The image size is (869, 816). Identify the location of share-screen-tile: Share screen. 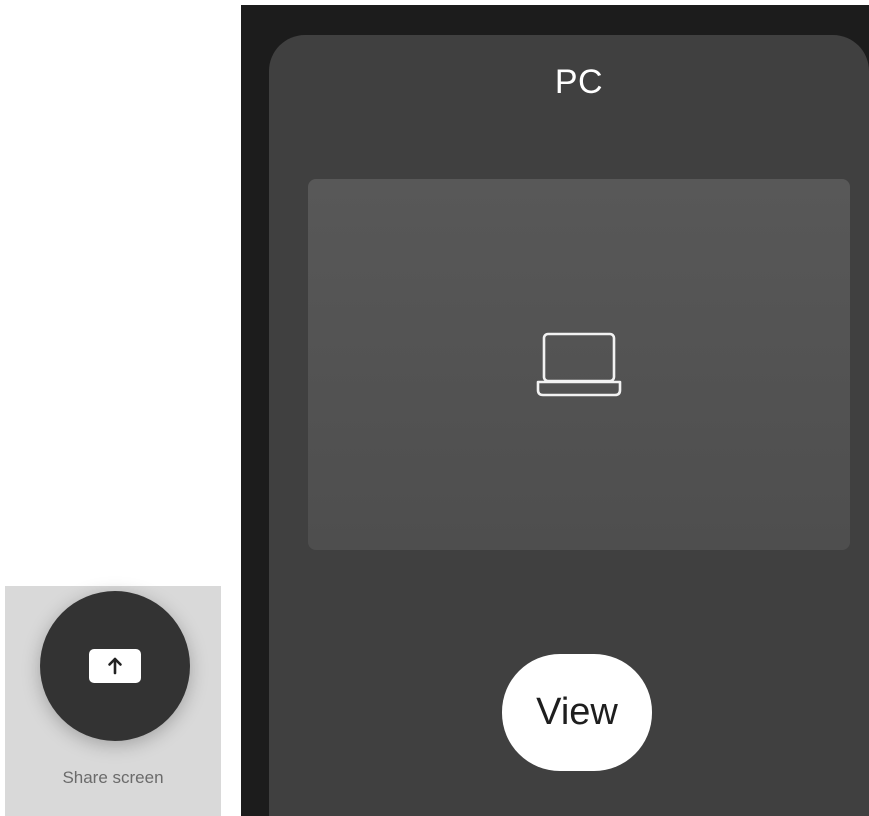
(113, 701).